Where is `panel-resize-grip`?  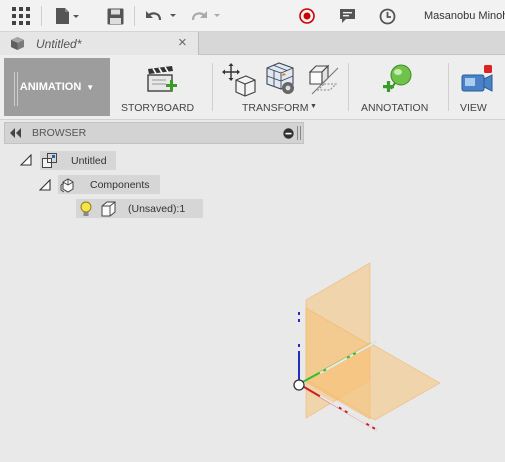
panel-resize-grip is located at coordinates (299, 133).